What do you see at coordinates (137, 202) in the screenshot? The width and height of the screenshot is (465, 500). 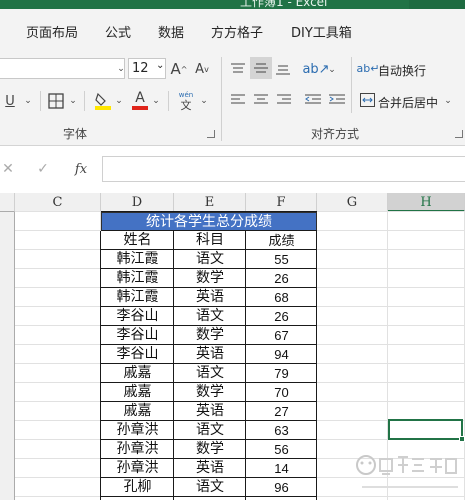 I see `column-header-d: D` at bounding box center [137, 202].